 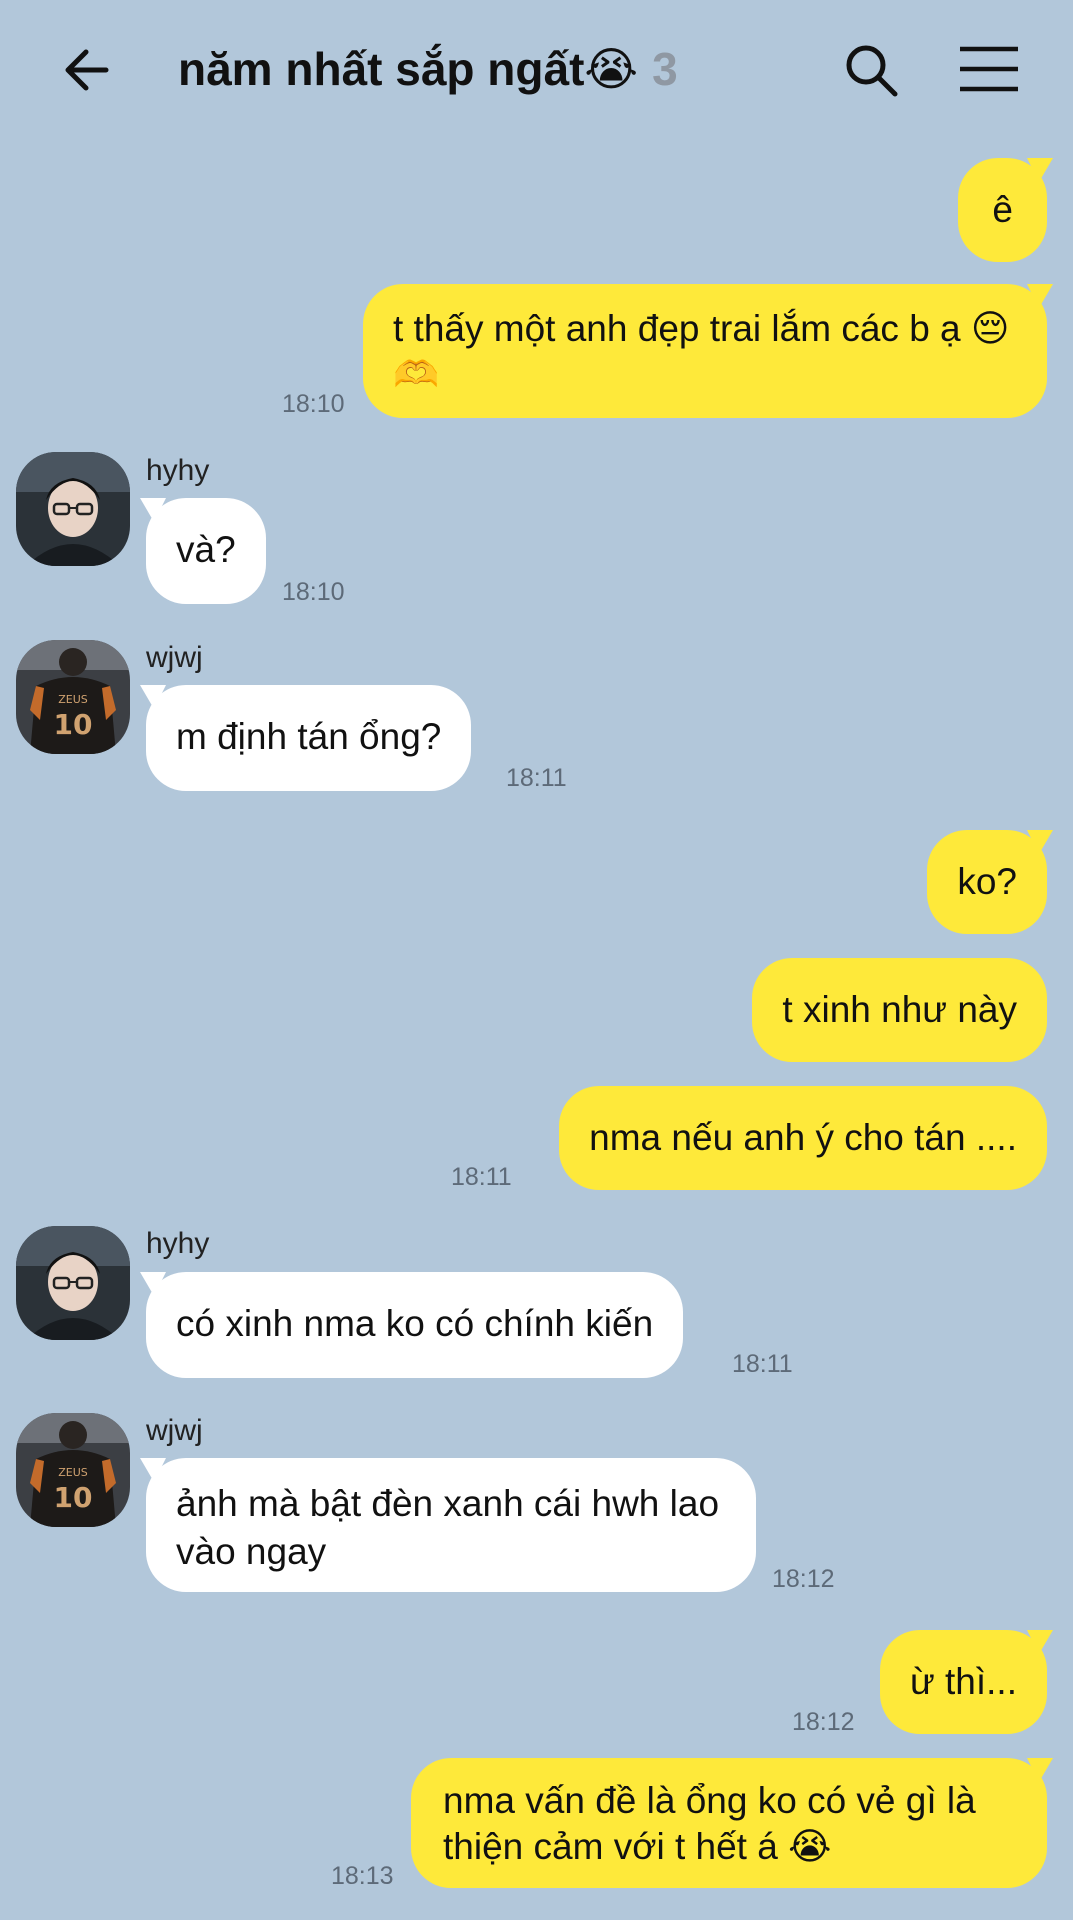 What do you see at coordinates (665, 69) in the screenshot?
I see `member-count: 3` at bounding box center [665, 69].